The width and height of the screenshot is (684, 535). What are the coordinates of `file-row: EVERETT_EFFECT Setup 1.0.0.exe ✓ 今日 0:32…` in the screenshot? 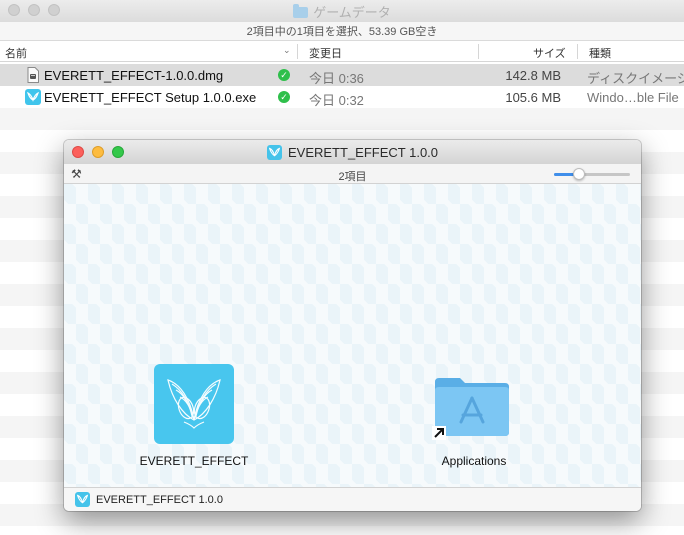 It's located at (342, 97).